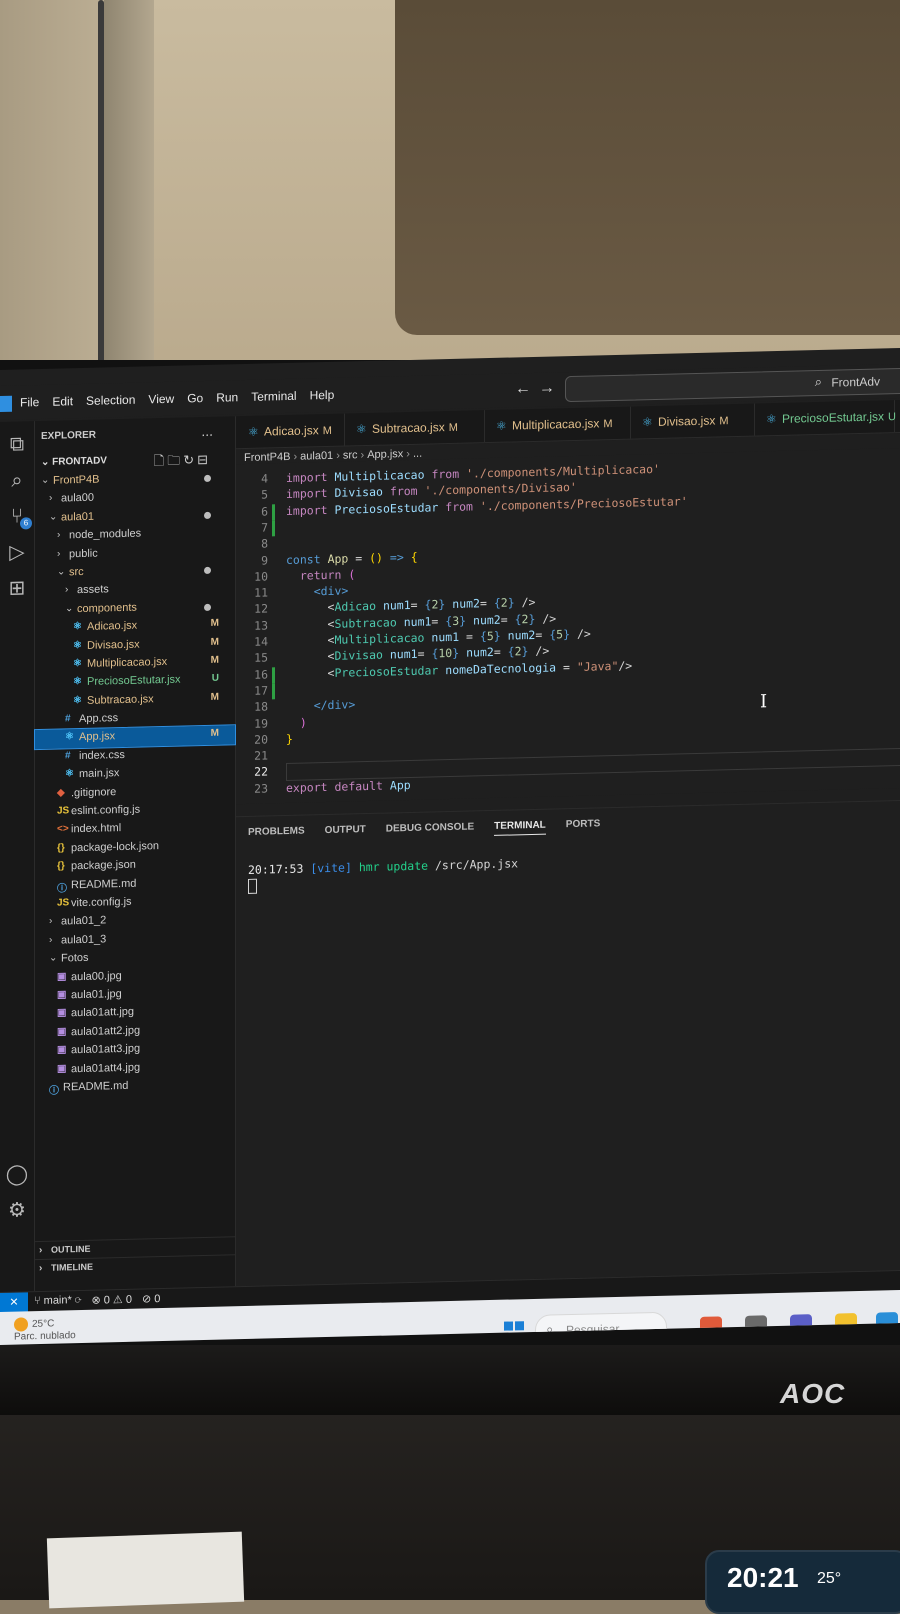 The height and width of the screenshot is (1614, 900). Describe the element at coordinates (322, 395) in the screenshot. I see `menu-item: Help` at that location.